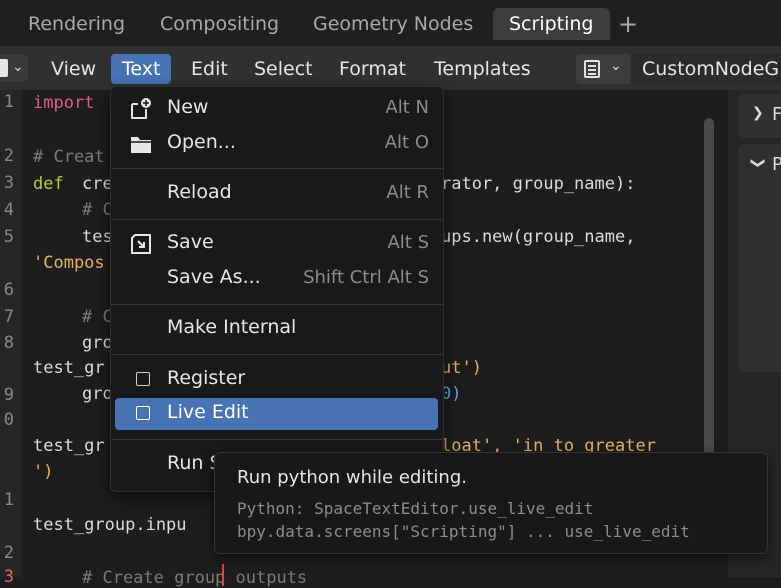 This screenshot has height=588, width=781. I want to click on line-number-gutter: 1 2 3 4 5 6 7 8 9 0 1 2 3, so click(11, 338).